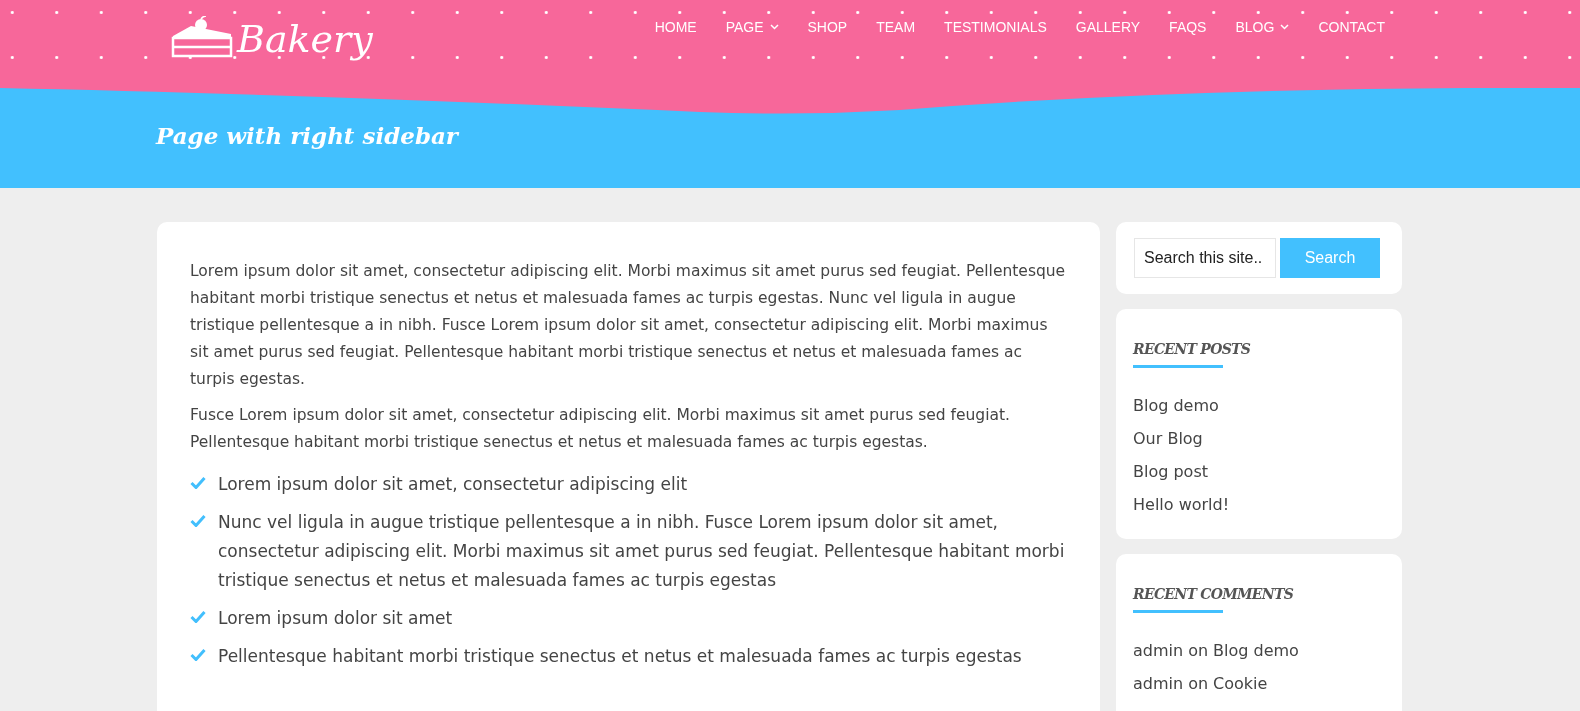 This screenshot has width=1580, height=711. I want to click on recent-post-link: Our Blog, so click(1259, 438).